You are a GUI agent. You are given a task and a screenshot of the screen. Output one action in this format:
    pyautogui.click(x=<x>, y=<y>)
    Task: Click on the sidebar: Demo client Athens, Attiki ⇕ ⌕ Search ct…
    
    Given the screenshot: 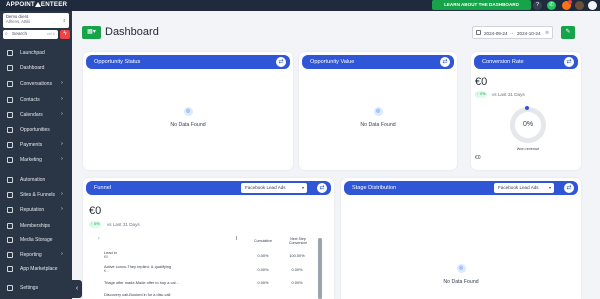 What is the action you would take?
    pyautogui.click(x=36, y=155)
    